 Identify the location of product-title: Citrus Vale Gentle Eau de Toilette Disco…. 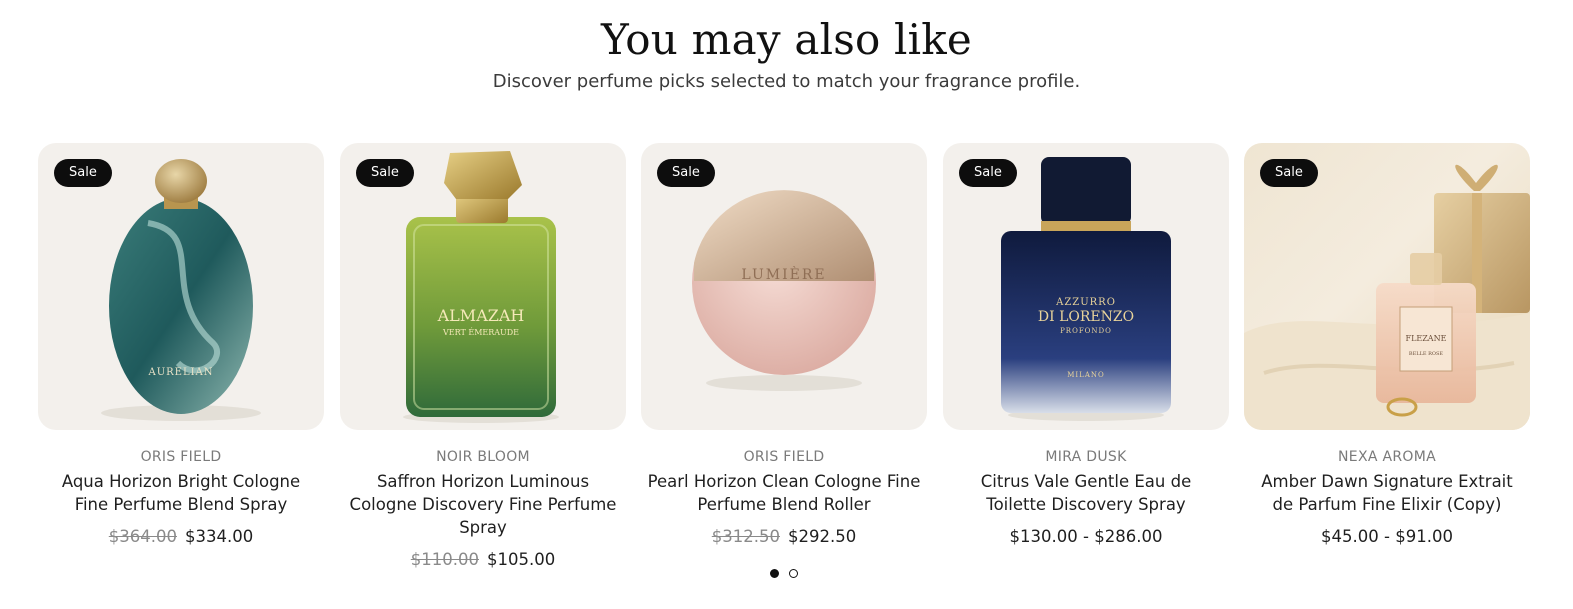
(1086, 493).